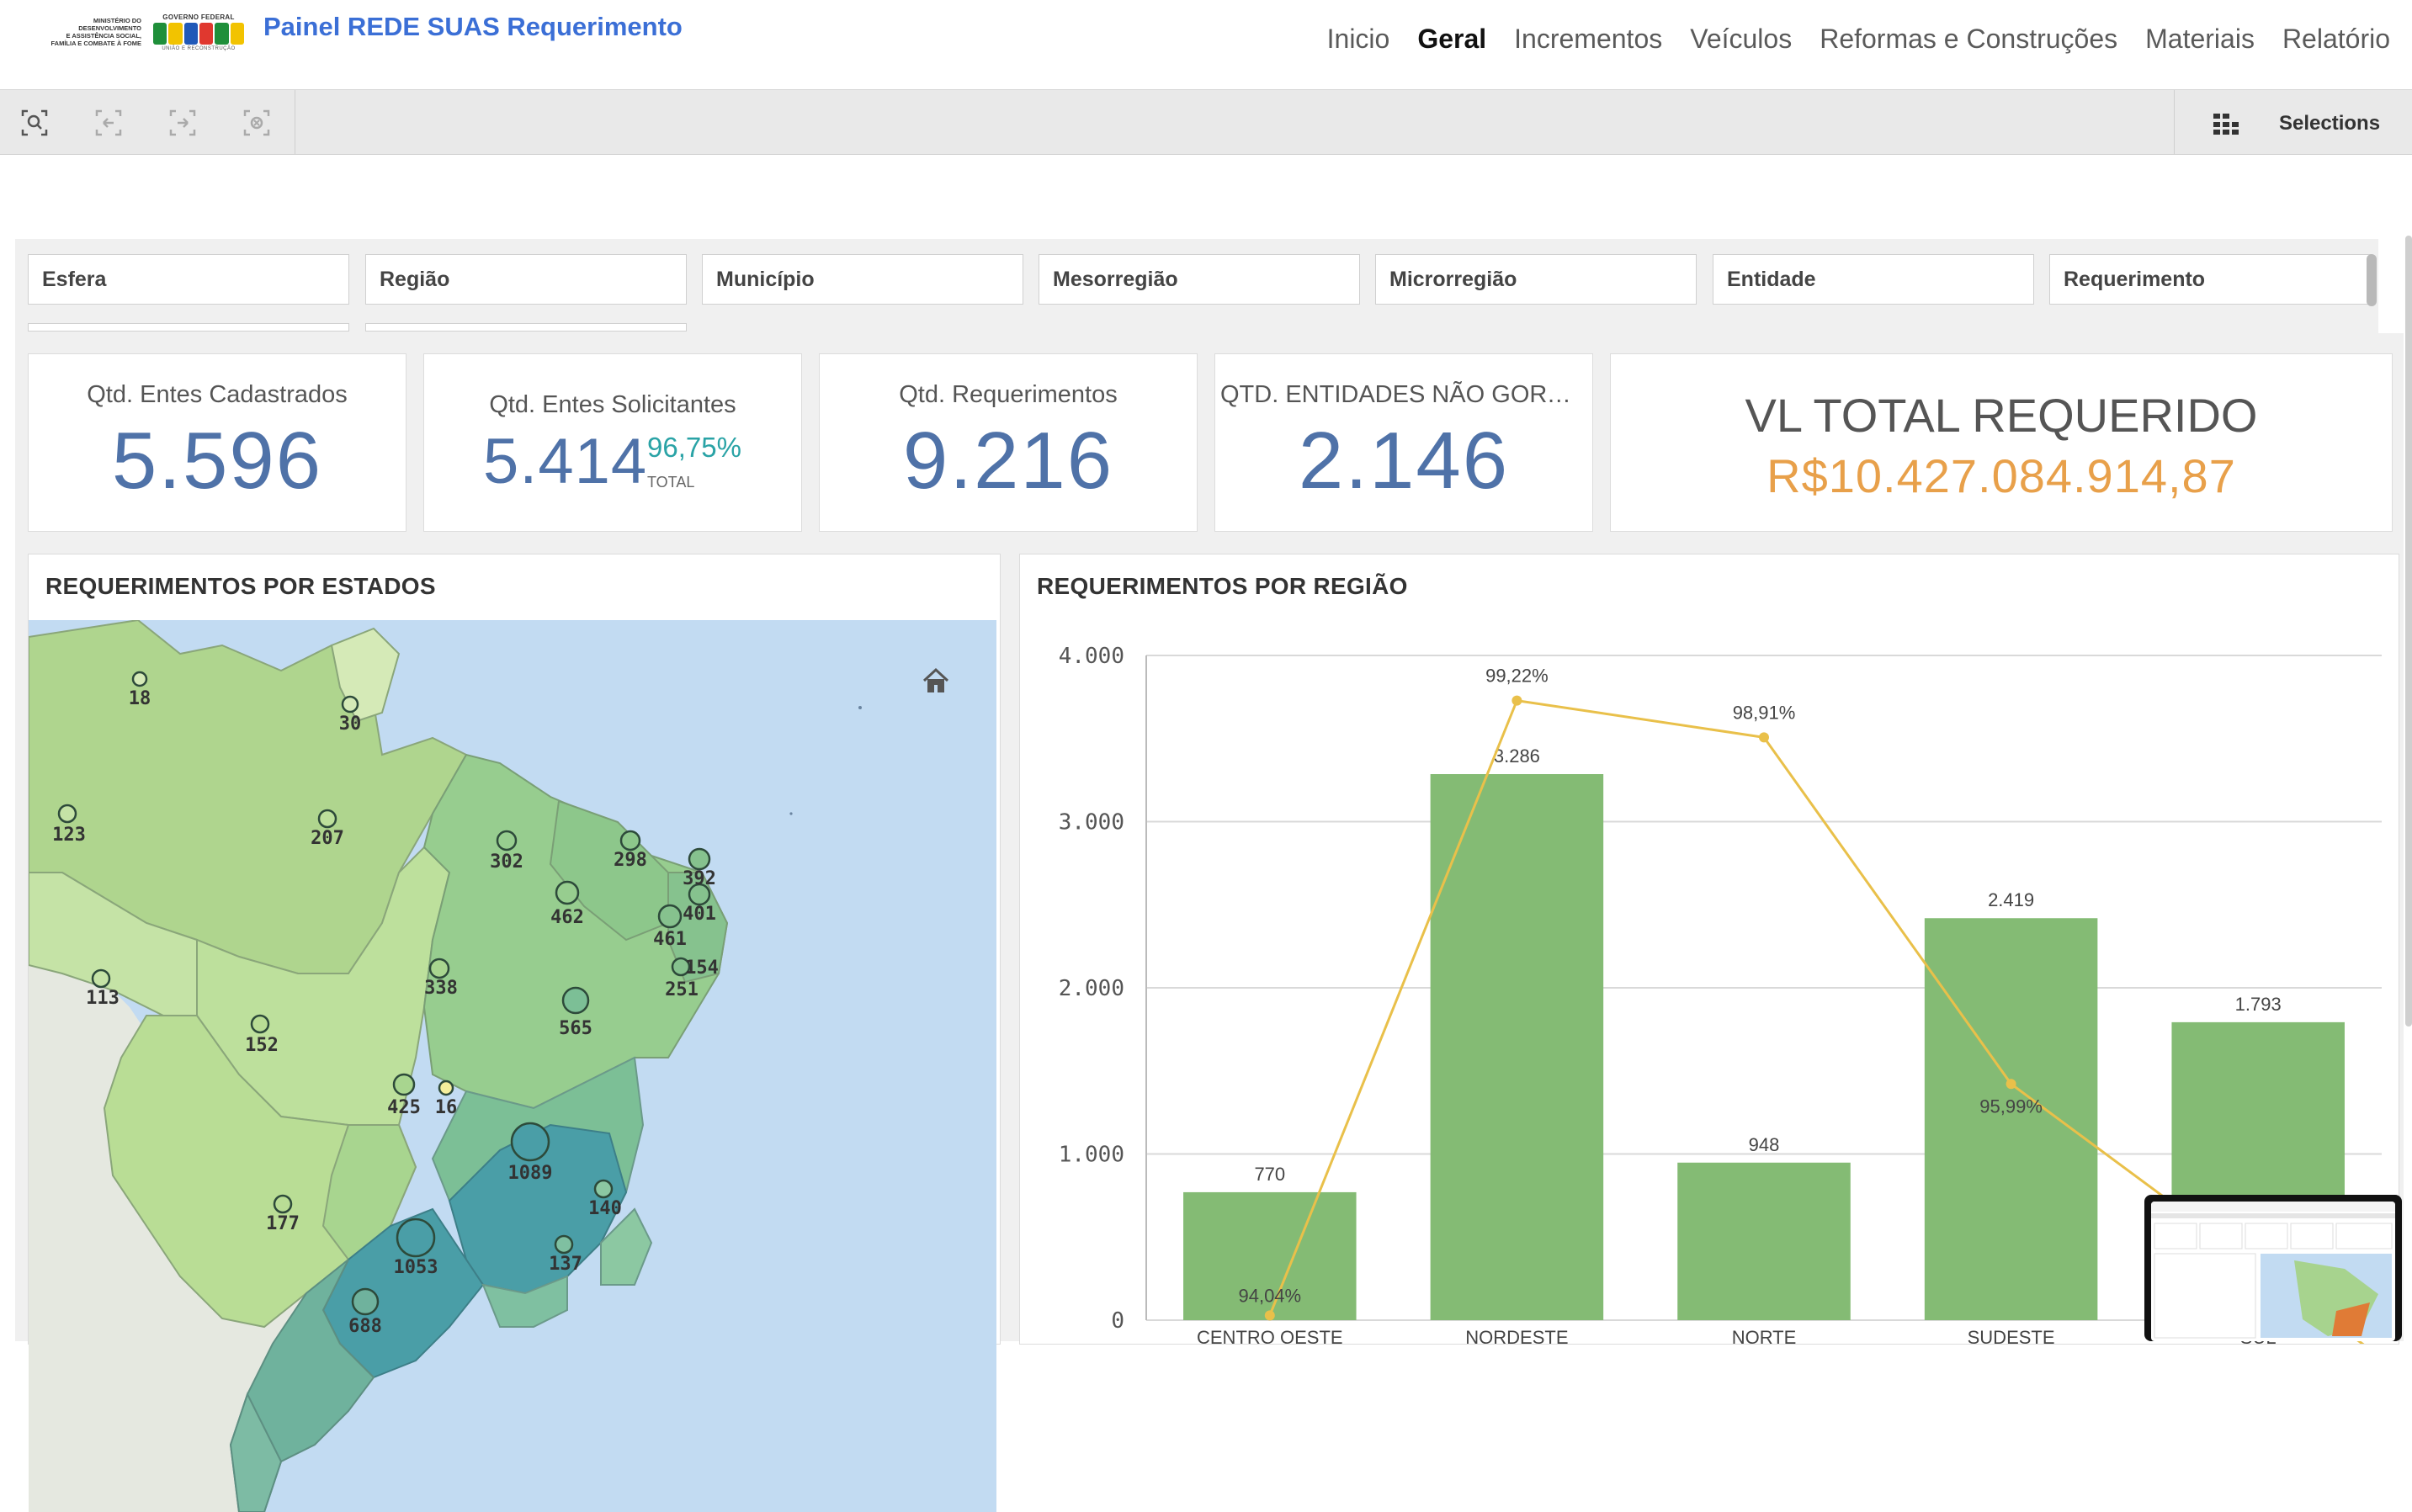  What do you see at coordinates (1765, 1144) in the screenshot?
I see `bar-value-label: 948` at bounding box center [1765, 1144].